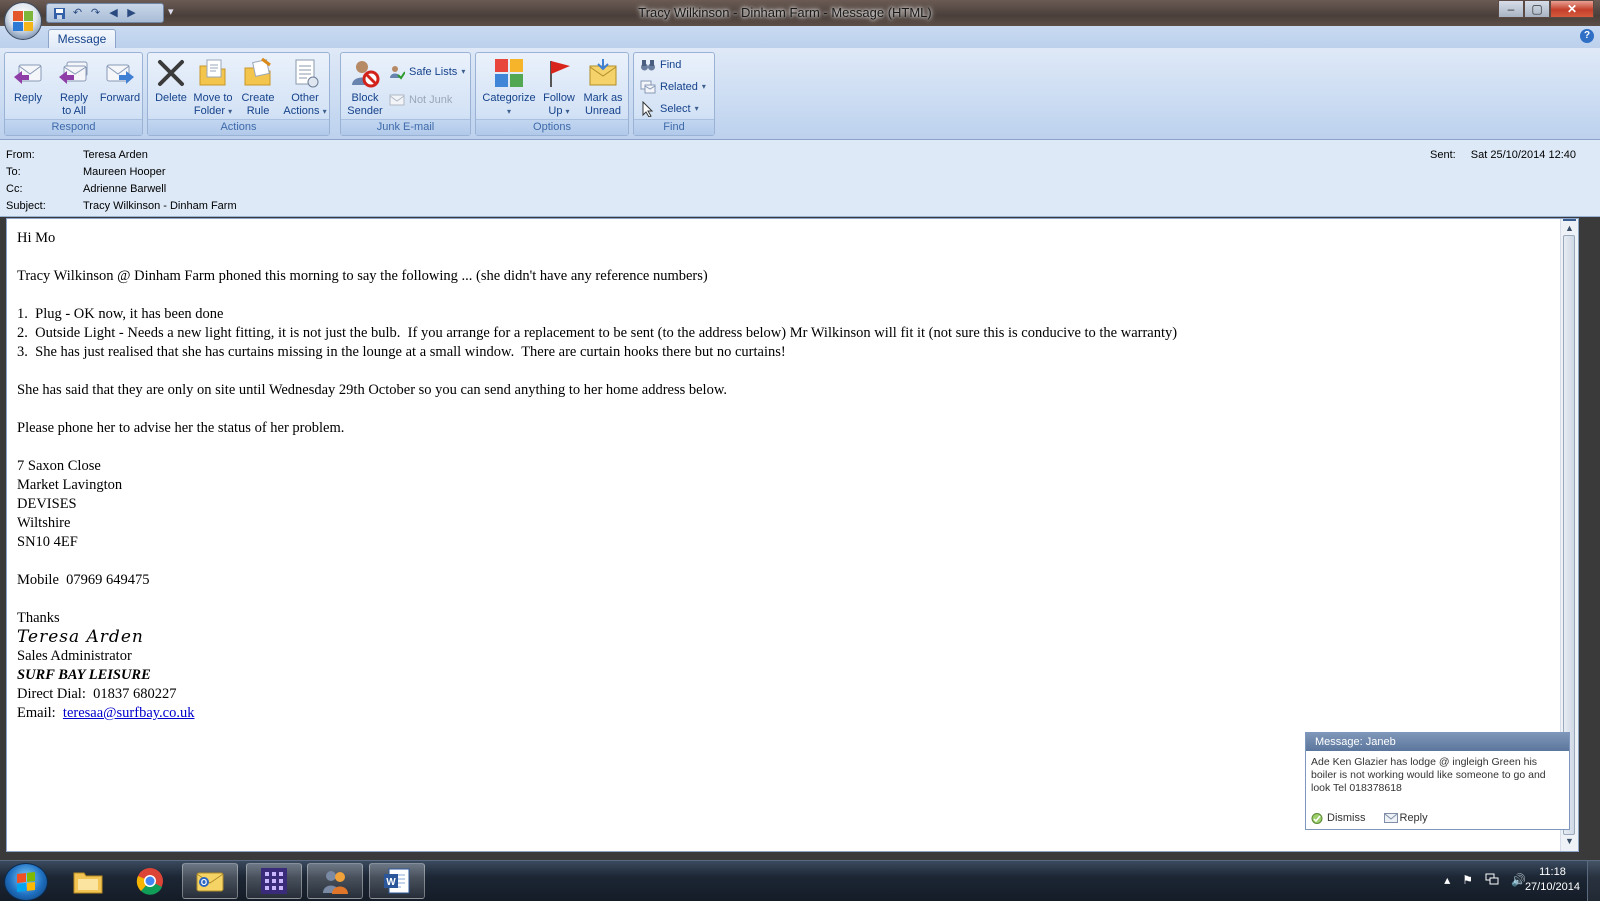 This screenshot has height=901, width=1600. I want to click on safe-lists-button: Safe Lists ▾, so click(427, 72).